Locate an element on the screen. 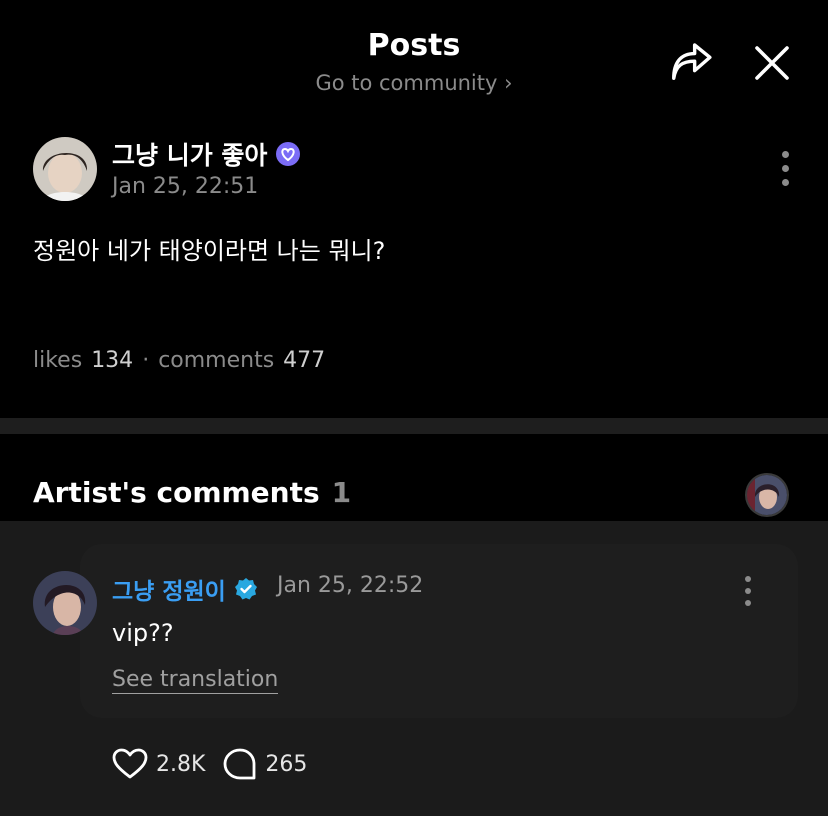 The width and height of the screenshot is (828, 816). like-button: 2.8K is located at coordinates (158, 764).